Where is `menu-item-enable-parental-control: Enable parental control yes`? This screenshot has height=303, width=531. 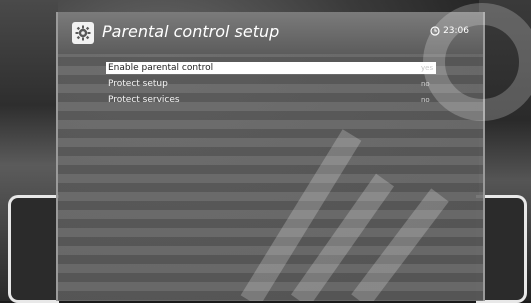 menu-item-enable-parental-control: Enable parental control yes is located at coordinates (271, 68).